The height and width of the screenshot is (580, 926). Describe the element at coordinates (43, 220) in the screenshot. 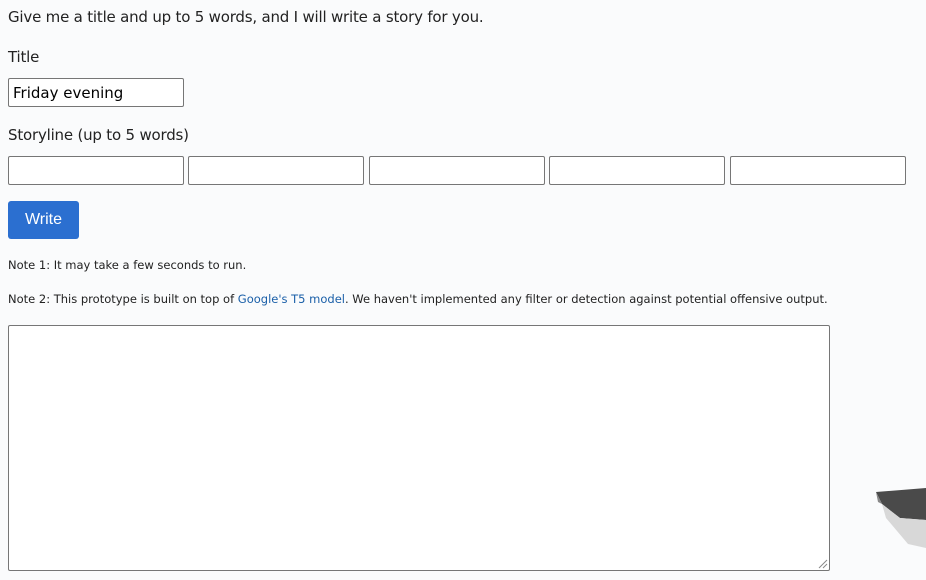

I see `write-button: Write` at that location.